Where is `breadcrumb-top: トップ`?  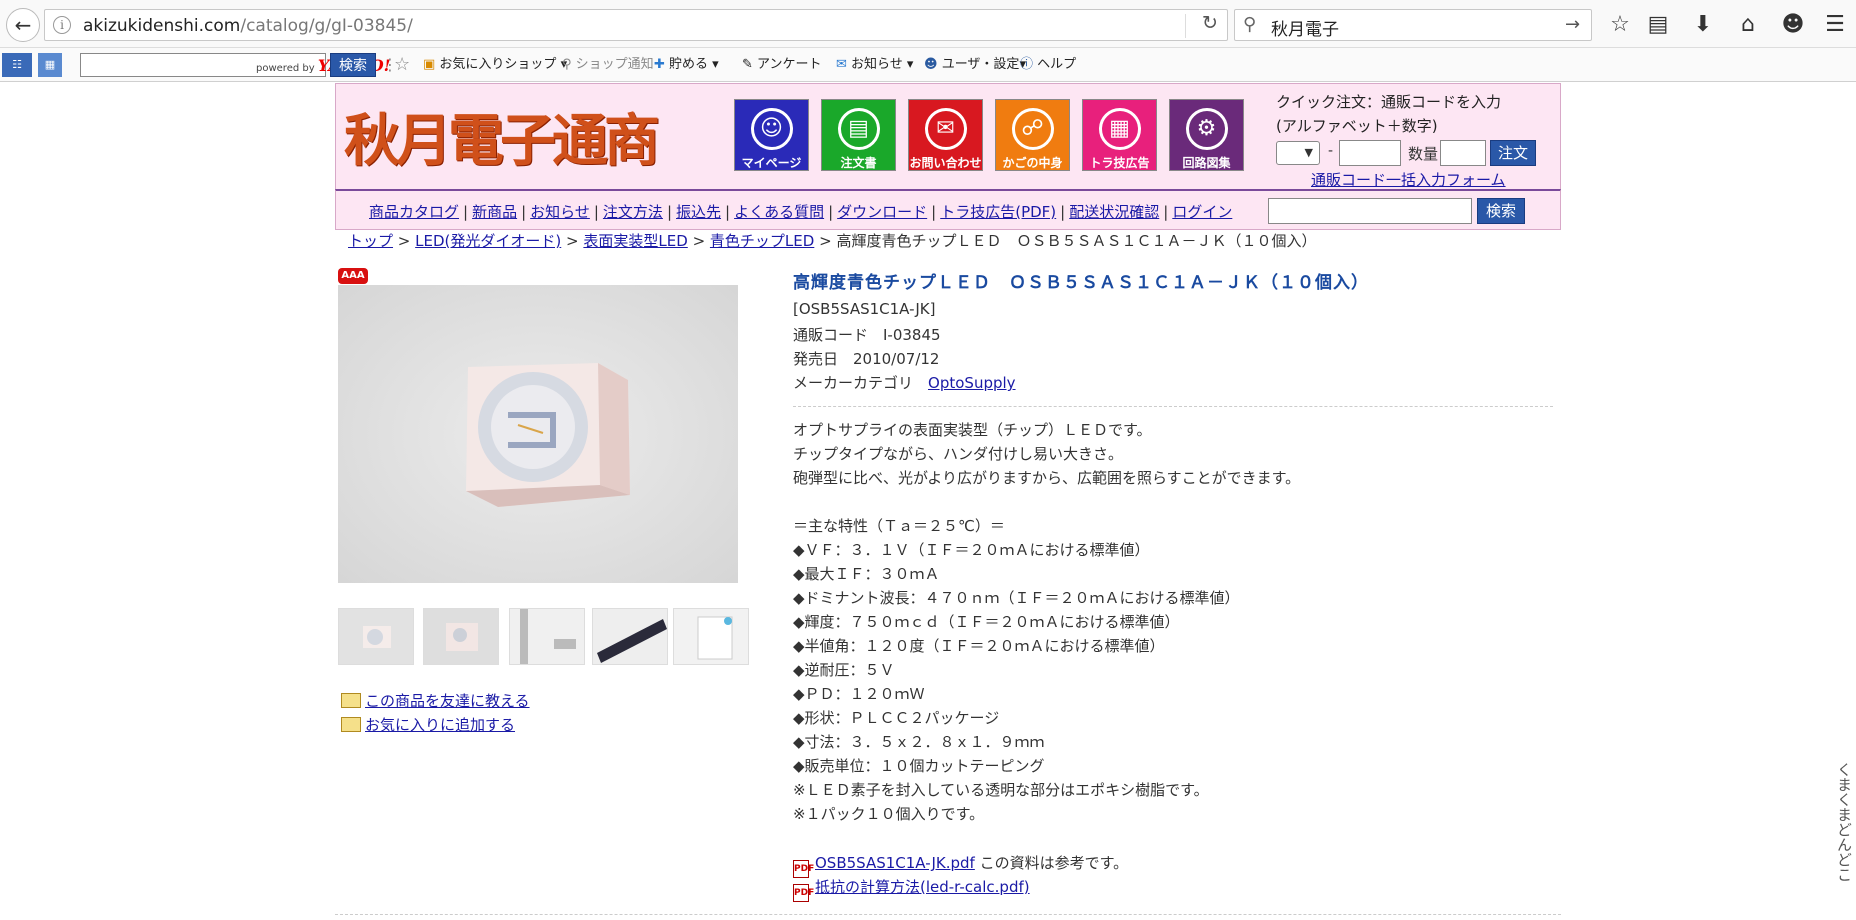
breadcrumb-top: トップ is located at coordinates (370, 241).